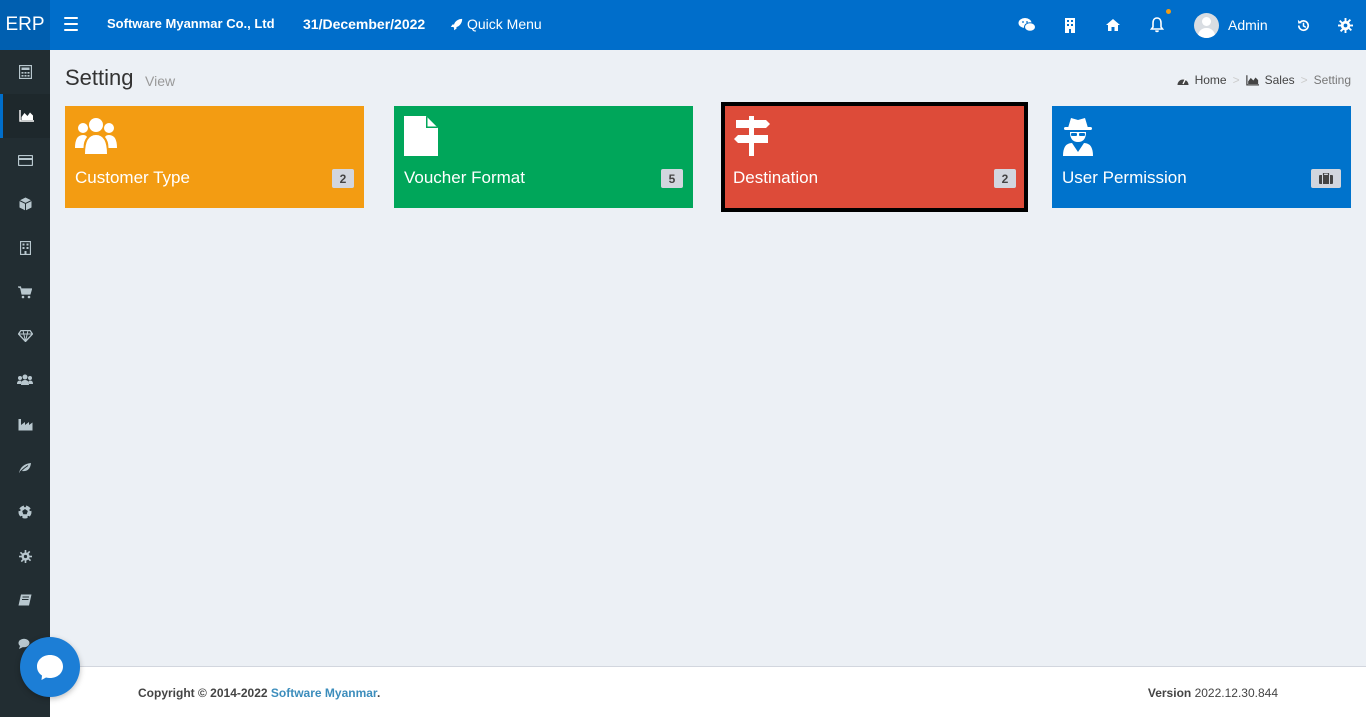 This screenshot has height=717, width=1366. What do you see at coordinates (214, 157) in the screenshot?
I see `tile-customer-type: Customer Type 2` at bounding box center [214, 157].